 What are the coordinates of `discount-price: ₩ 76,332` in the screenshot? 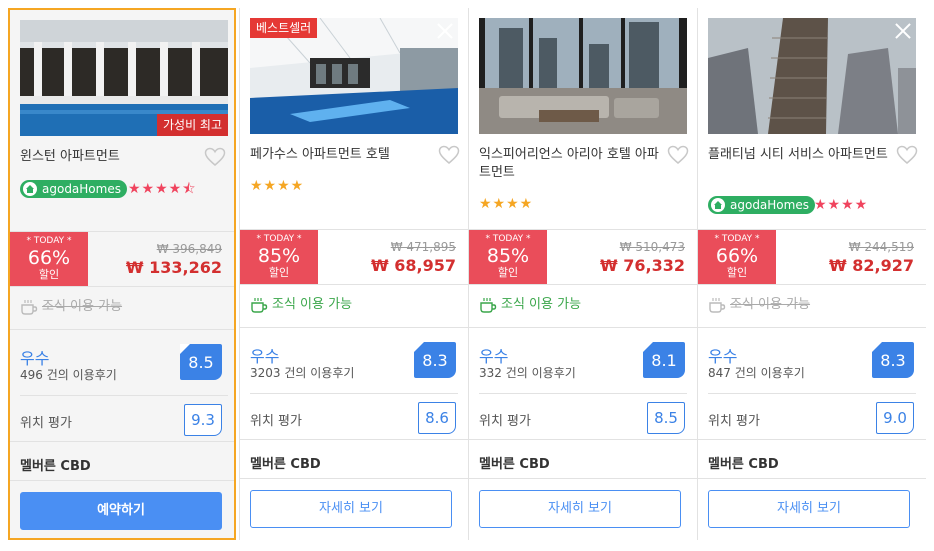 It's located at (642, 265).